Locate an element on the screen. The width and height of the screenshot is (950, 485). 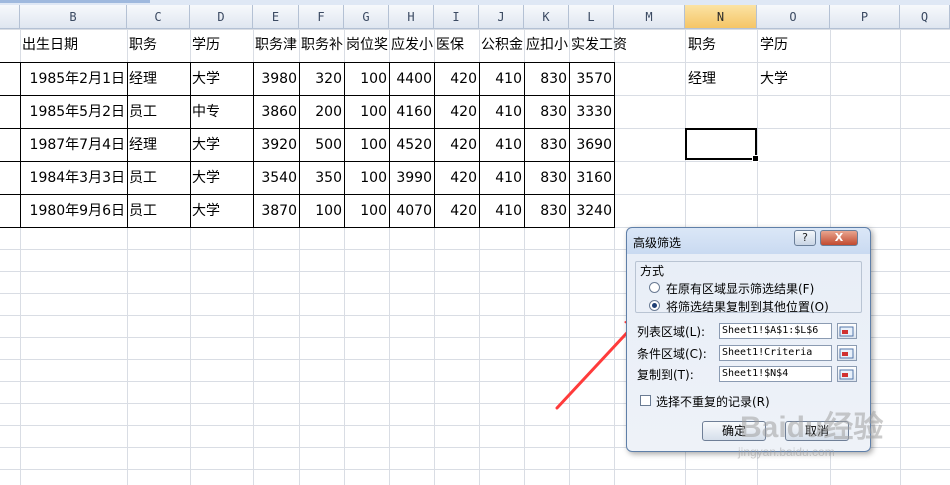
mode-group-label: 方式 is located at coordinates (652, 271).